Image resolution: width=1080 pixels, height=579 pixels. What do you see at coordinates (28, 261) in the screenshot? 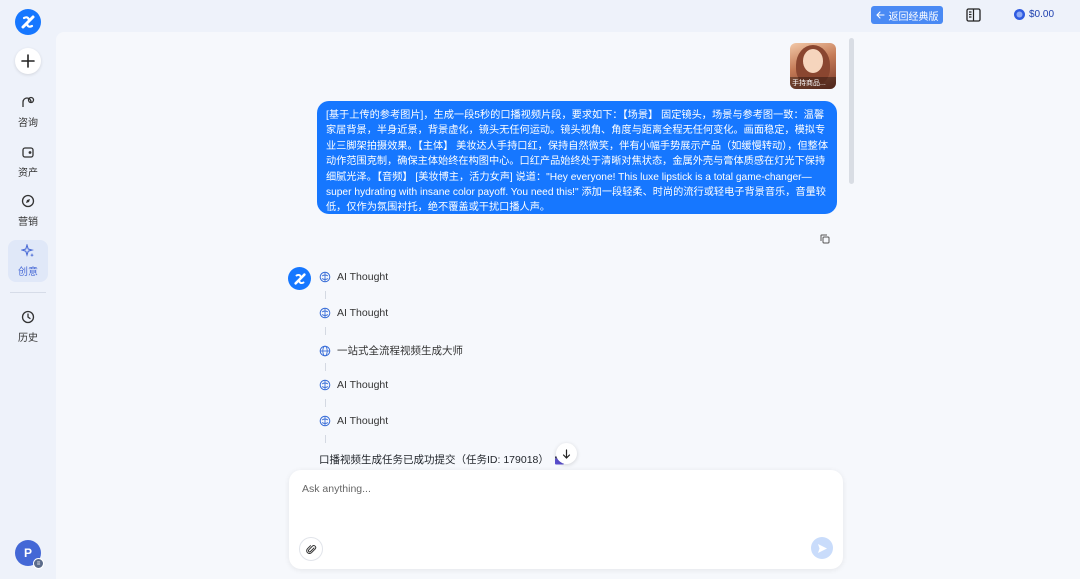
I see `sidebar-item-creative: 创意` at bounding box center [28, 261].